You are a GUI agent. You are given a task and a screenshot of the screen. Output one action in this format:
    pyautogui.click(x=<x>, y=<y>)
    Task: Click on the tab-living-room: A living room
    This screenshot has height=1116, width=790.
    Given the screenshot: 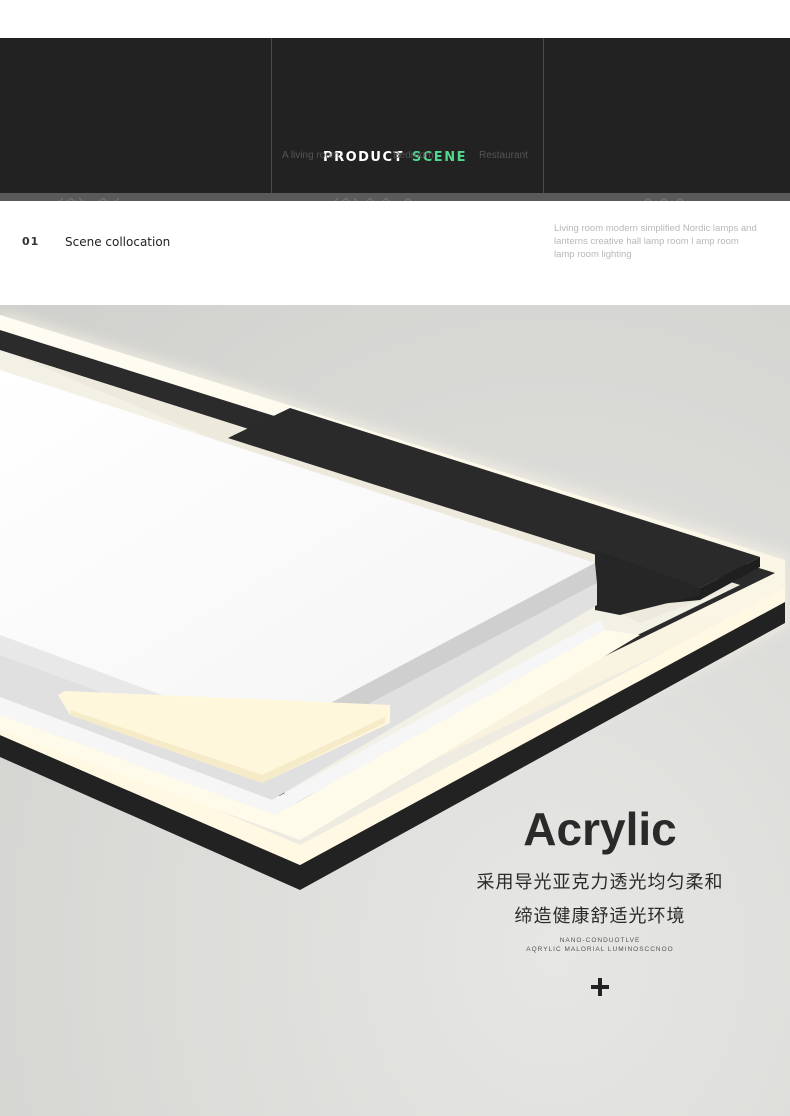 What is the action you would take?
    pyautogui.click(x=310, y=155)
    